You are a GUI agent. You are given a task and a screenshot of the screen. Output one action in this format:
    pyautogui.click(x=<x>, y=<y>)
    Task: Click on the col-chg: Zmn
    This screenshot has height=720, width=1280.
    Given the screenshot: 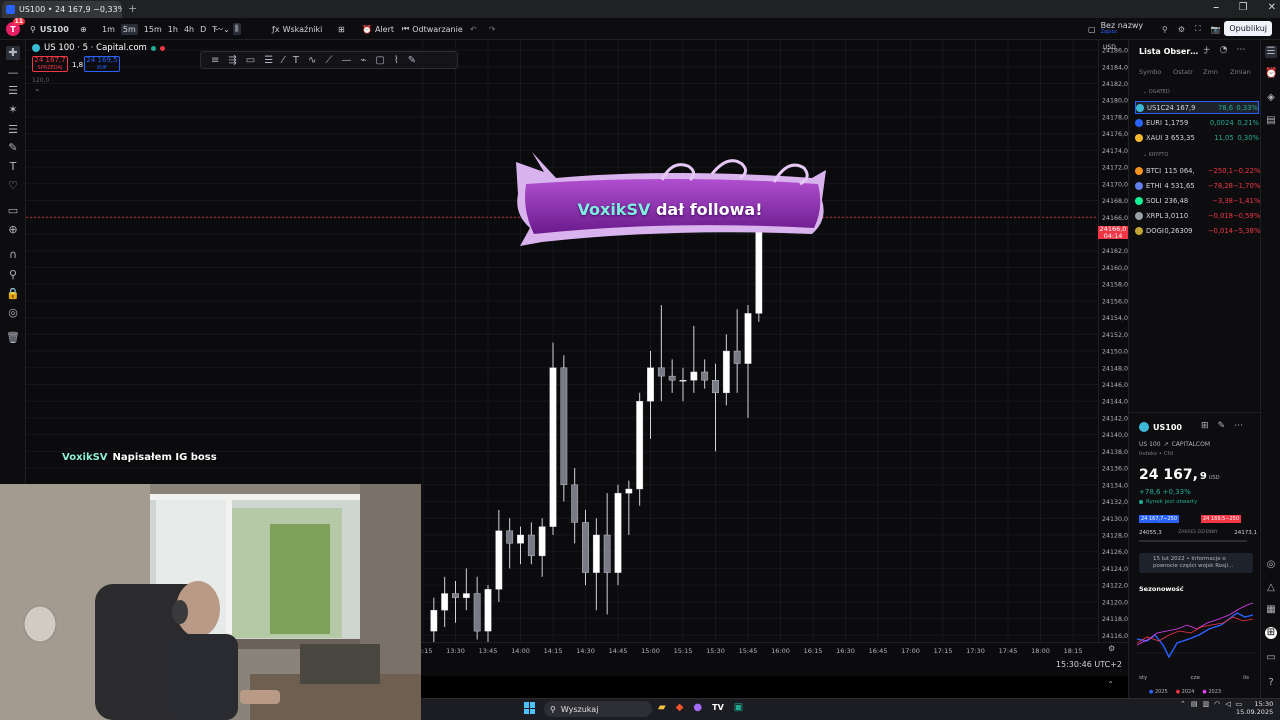 What is the action you would take?
    pyautogui.click(x=1216, y=72)
    